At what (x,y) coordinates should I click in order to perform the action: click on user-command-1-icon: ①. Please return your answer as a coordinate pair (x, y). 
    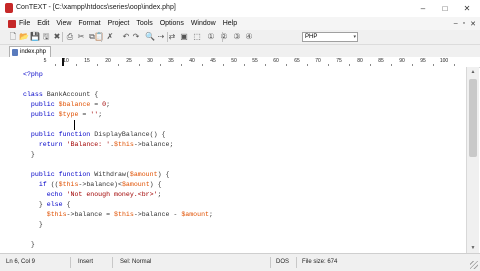
    Looking at the image, I should click on (211, 37).